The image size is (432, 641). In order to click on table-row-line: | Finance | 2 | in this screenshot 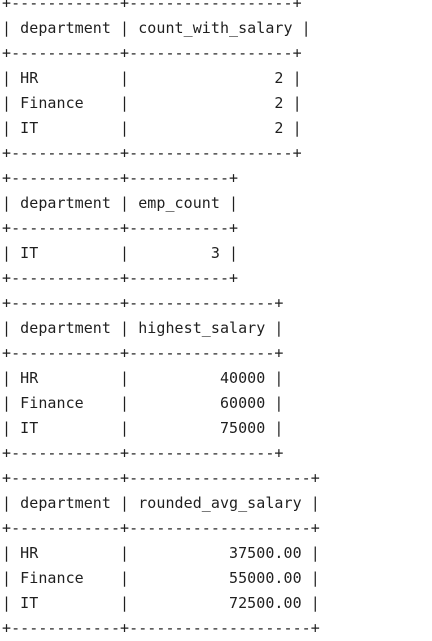, I will do `click(152, 103)`.